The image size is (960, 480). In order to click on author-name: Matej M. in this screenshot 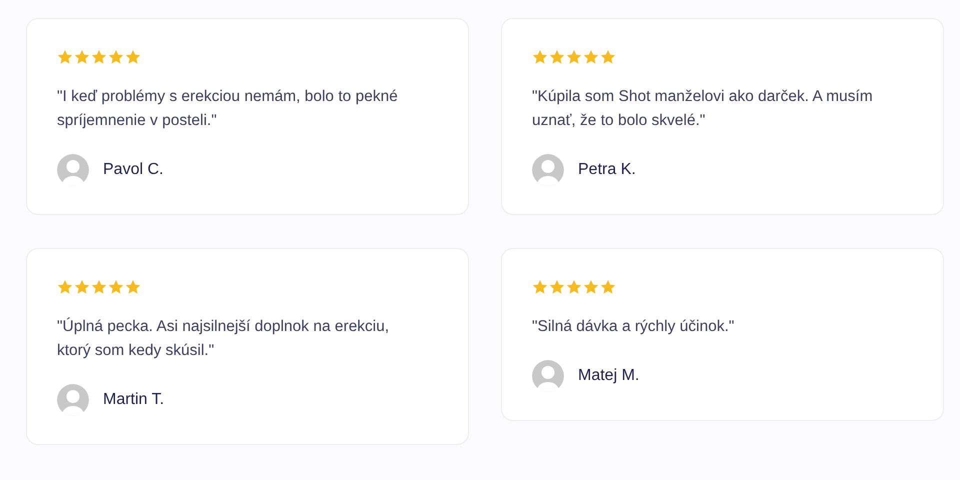, I will do `click(609, 376)`.